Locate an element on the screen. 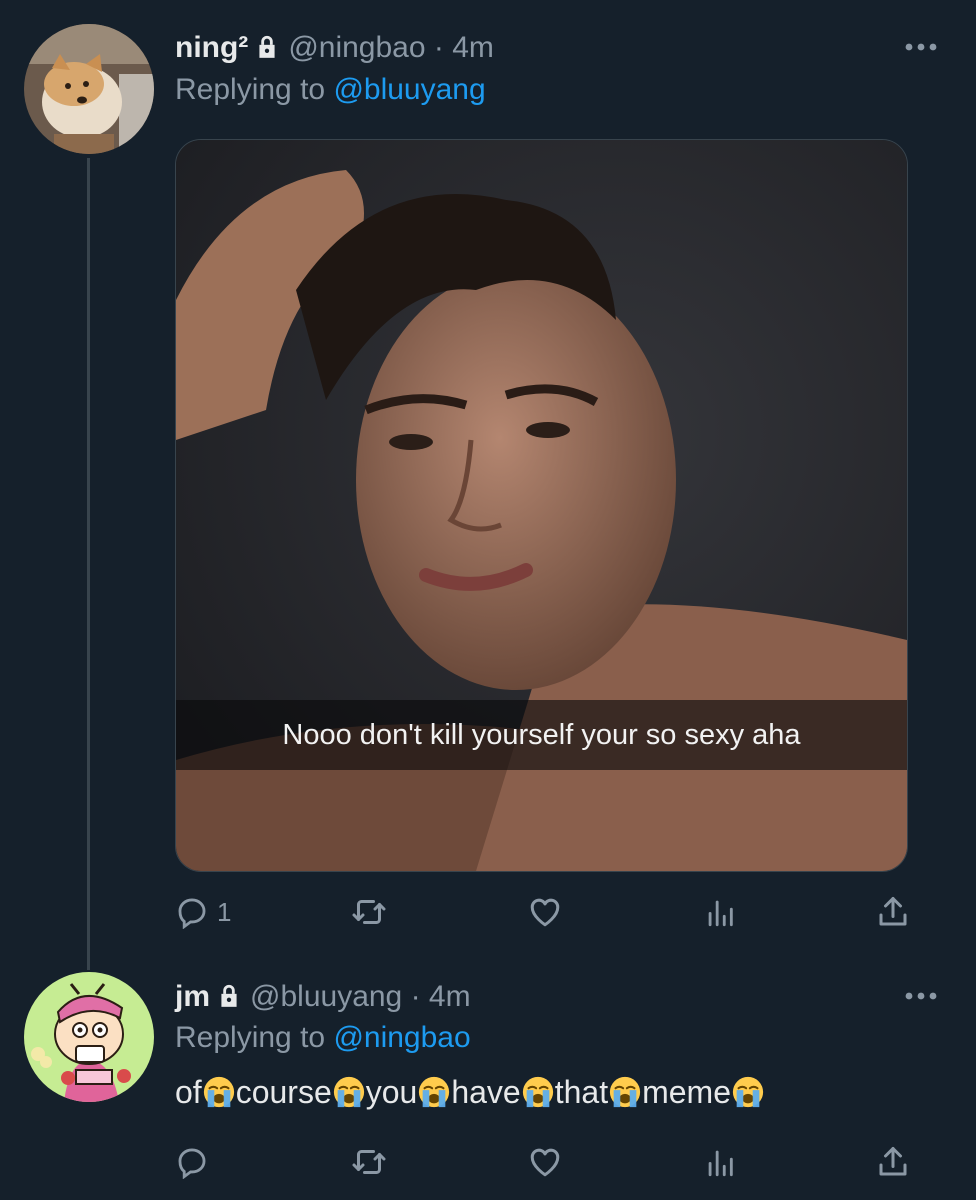 Image resolution: width=976 pixels, height=1200 pixels. tweet-word: course is located at coordinates (283, 1092).